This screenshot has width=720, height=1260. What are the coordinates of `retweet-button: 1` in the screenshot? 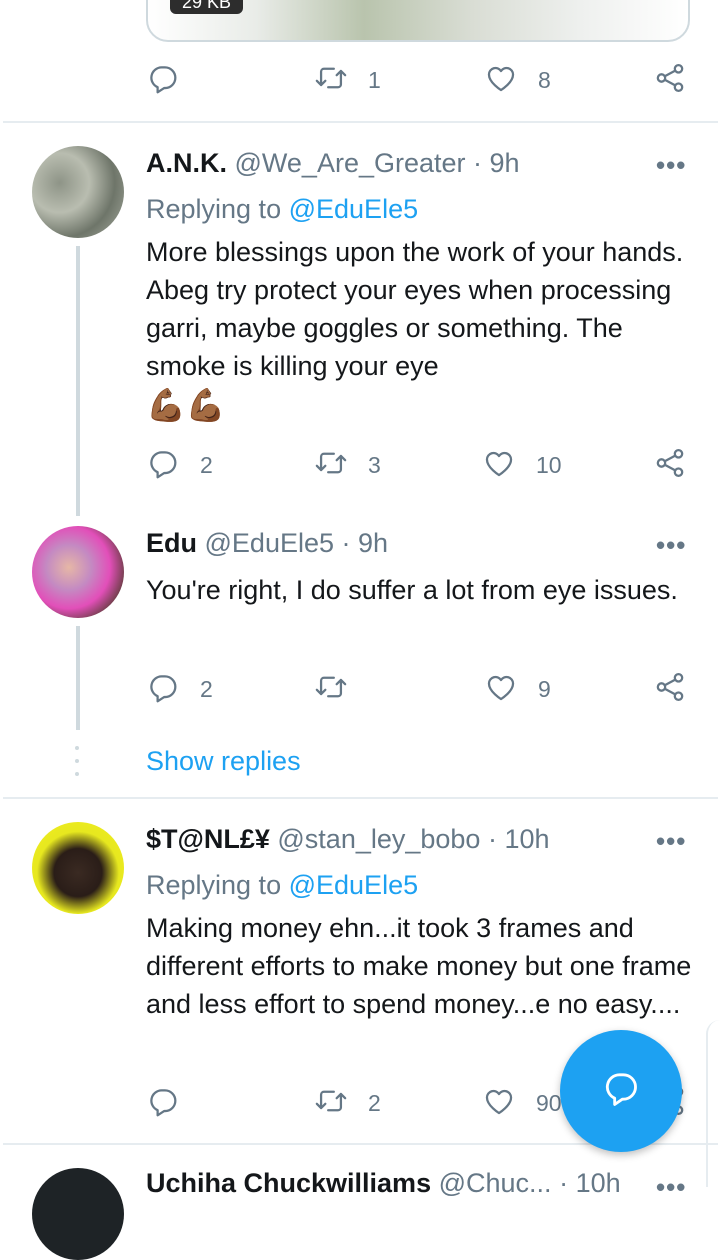 It's located at (347, 80).